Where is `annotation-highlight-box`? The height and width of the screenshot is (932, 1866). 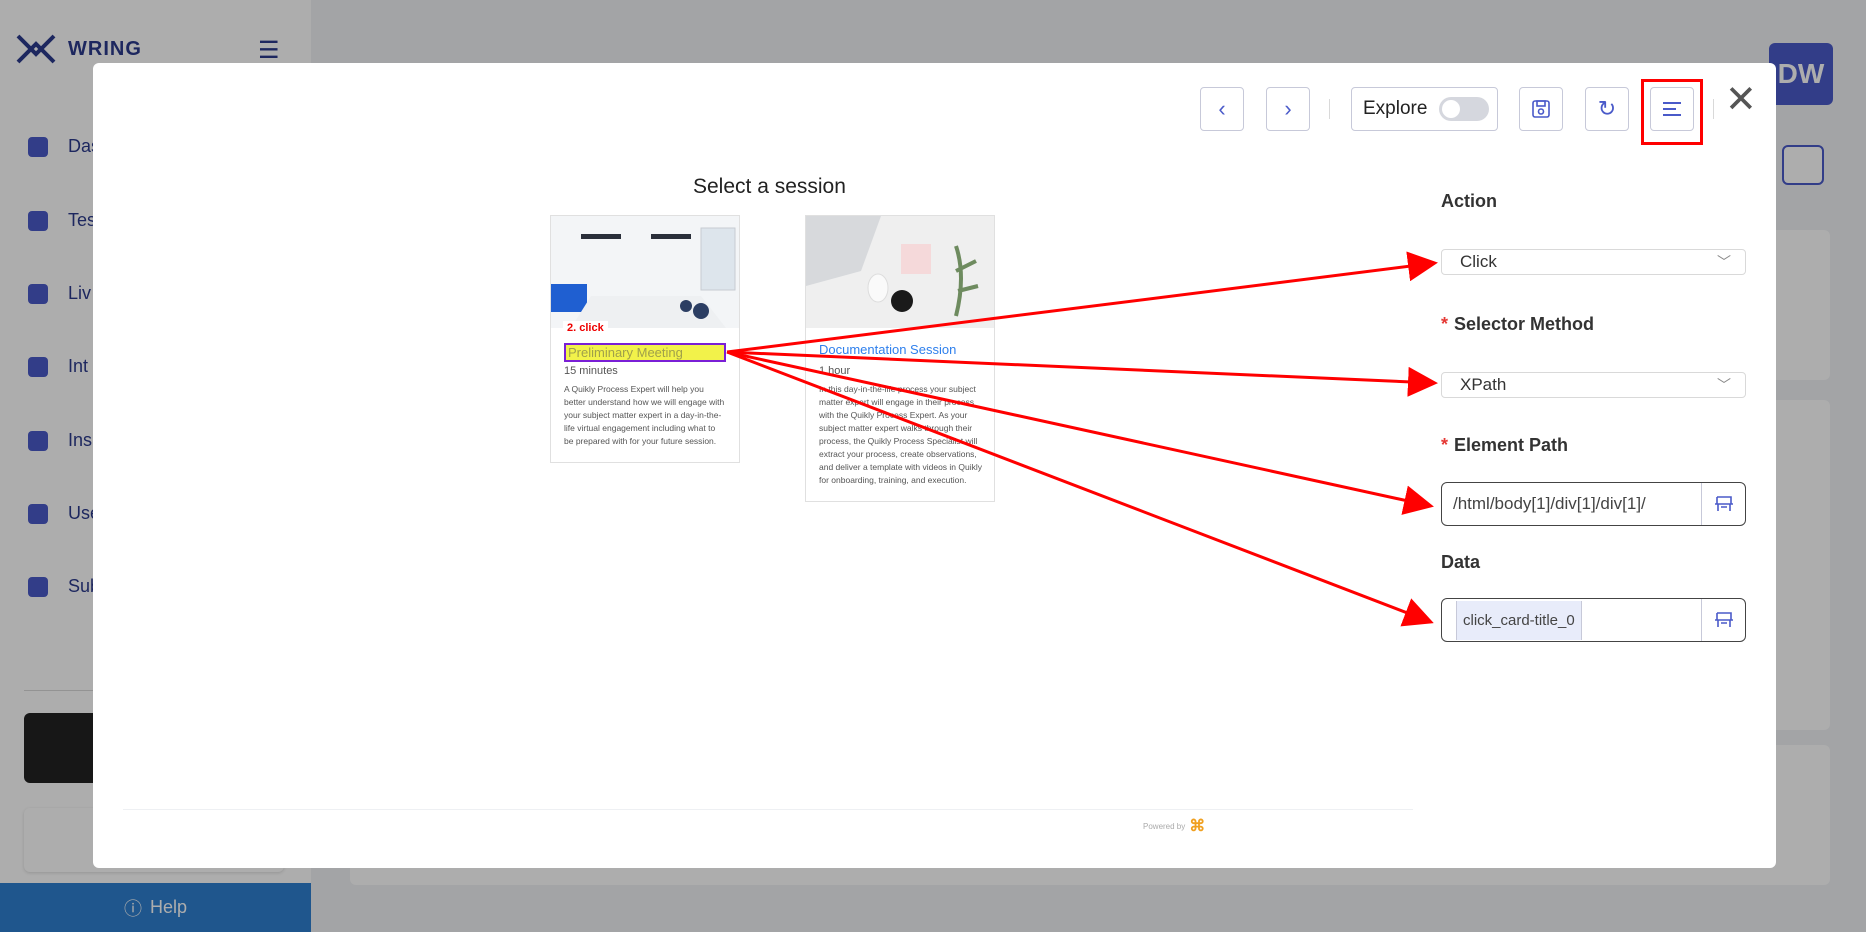
annotation-highlight-box is located at coordinates (1672, 112).